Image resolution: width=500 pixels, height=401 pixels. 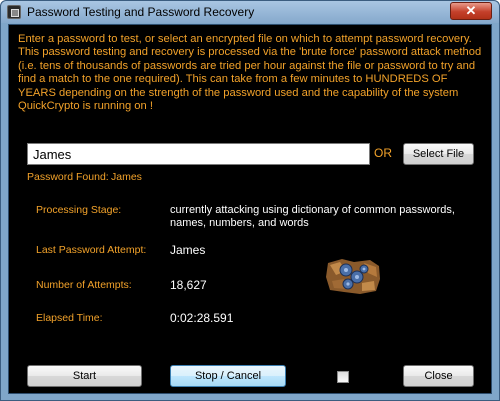 I want to click on attempts-value: 18,627, so click(x=188, y=285).